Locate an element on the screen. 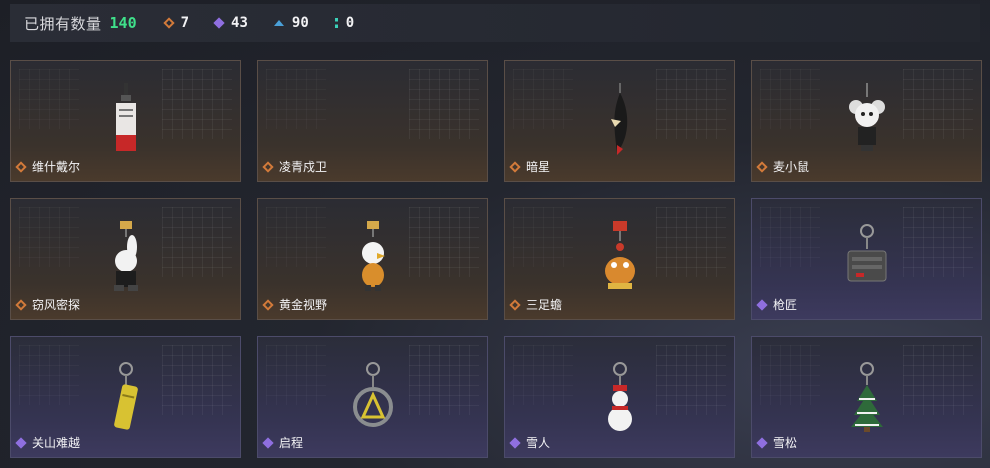 The height and width of the screenshot is (468, 990). charm-card: 黄金视野 is located at coordinates (372, 259).